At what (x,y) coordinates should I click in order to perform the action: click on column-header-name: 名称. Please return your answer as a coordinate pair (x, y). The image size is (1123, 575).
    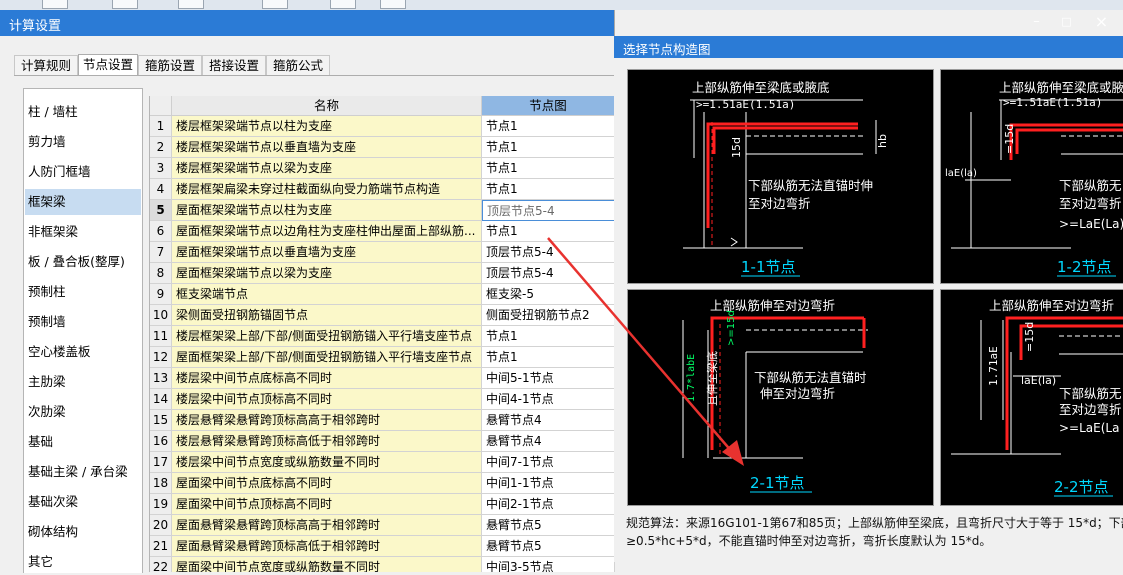
    Looking at the image, I should click on (327, 106).